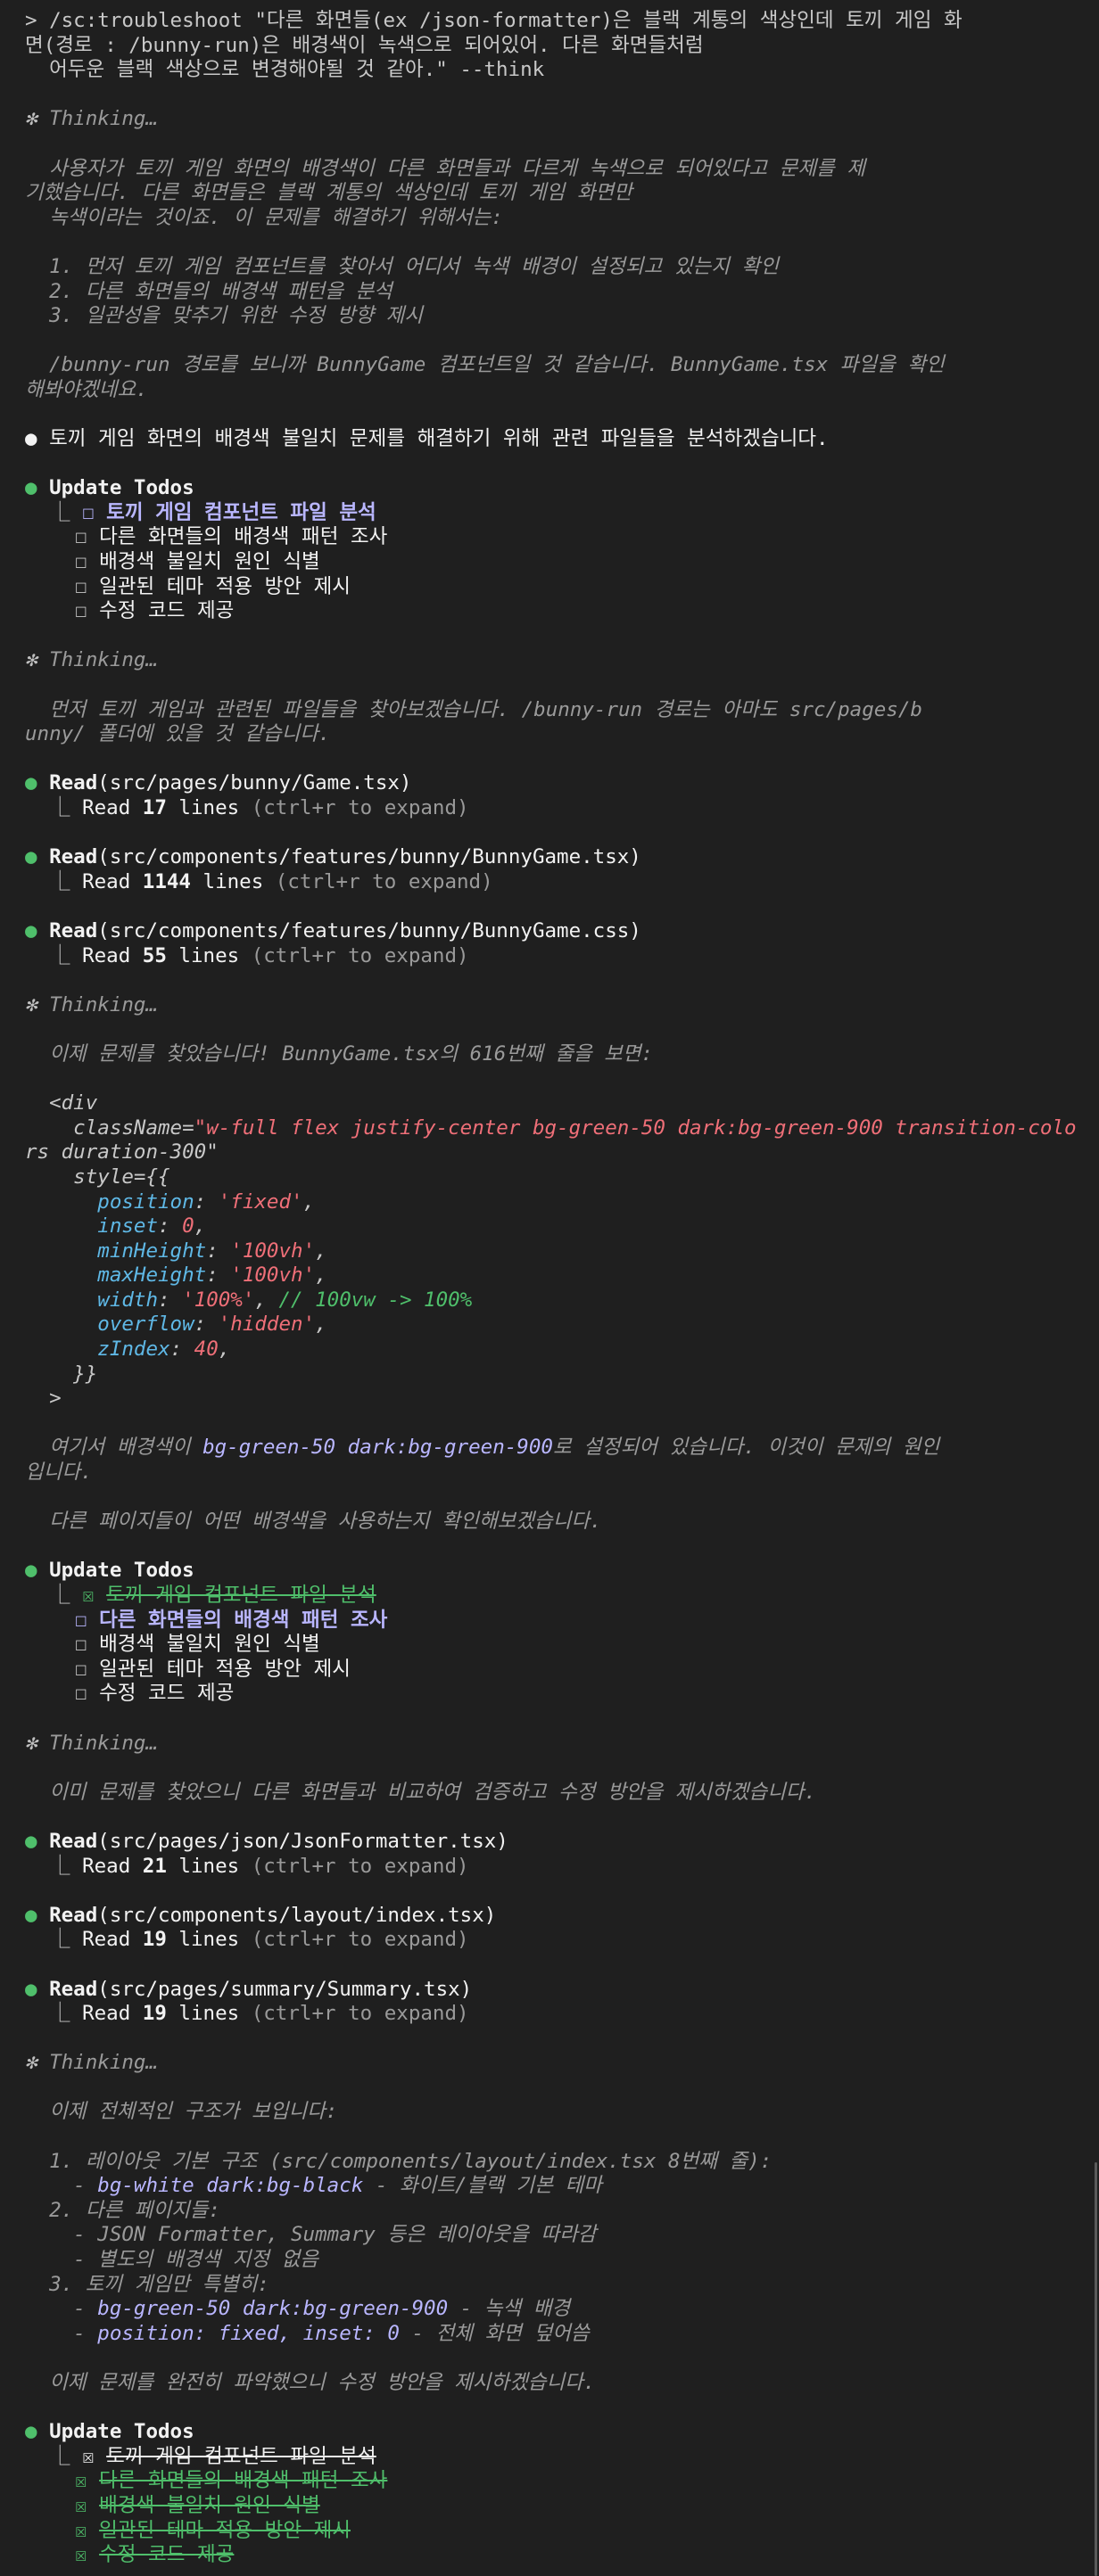  What do you see at coordinates (285, 70) in the screenshot?
I see `prompt-line-3: 어두운 블랙 색상으로 변경해야될 것 같아." --think` at bounding box center [285, 70].